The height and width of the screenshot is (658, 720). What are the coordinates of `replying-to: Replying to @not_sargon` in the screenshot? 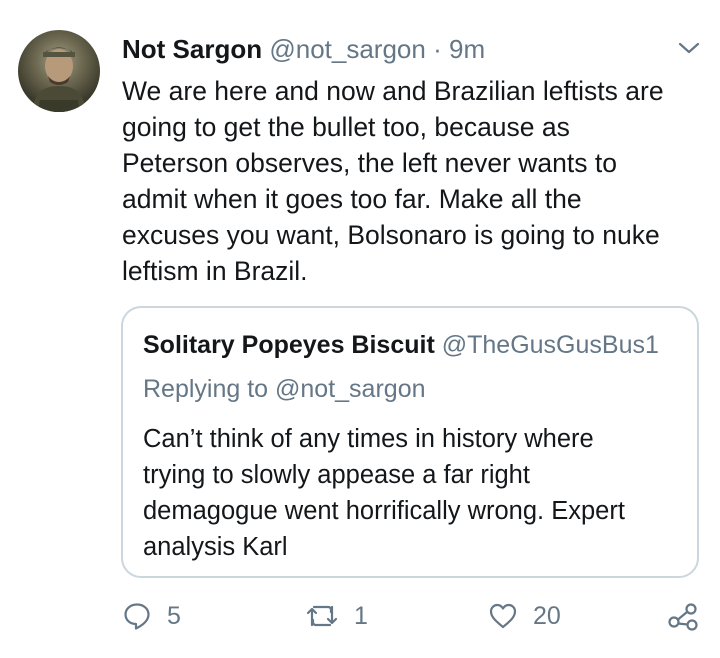 It's located at (284, 389).